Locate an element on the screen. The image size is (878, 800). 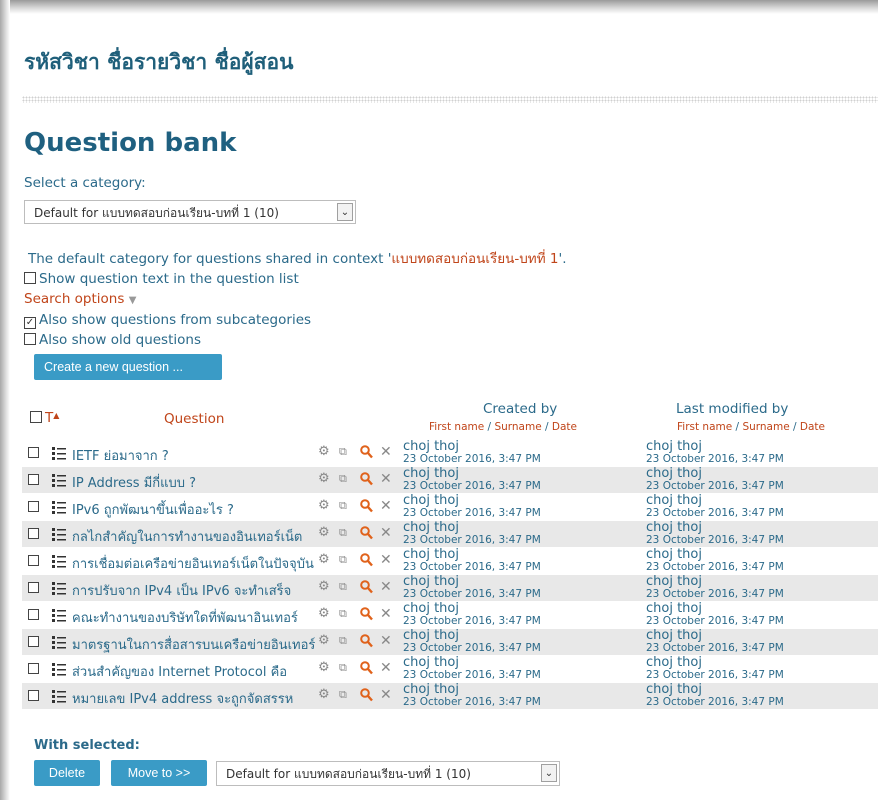
delete-button: Delete is located at coordinates (67, 773).